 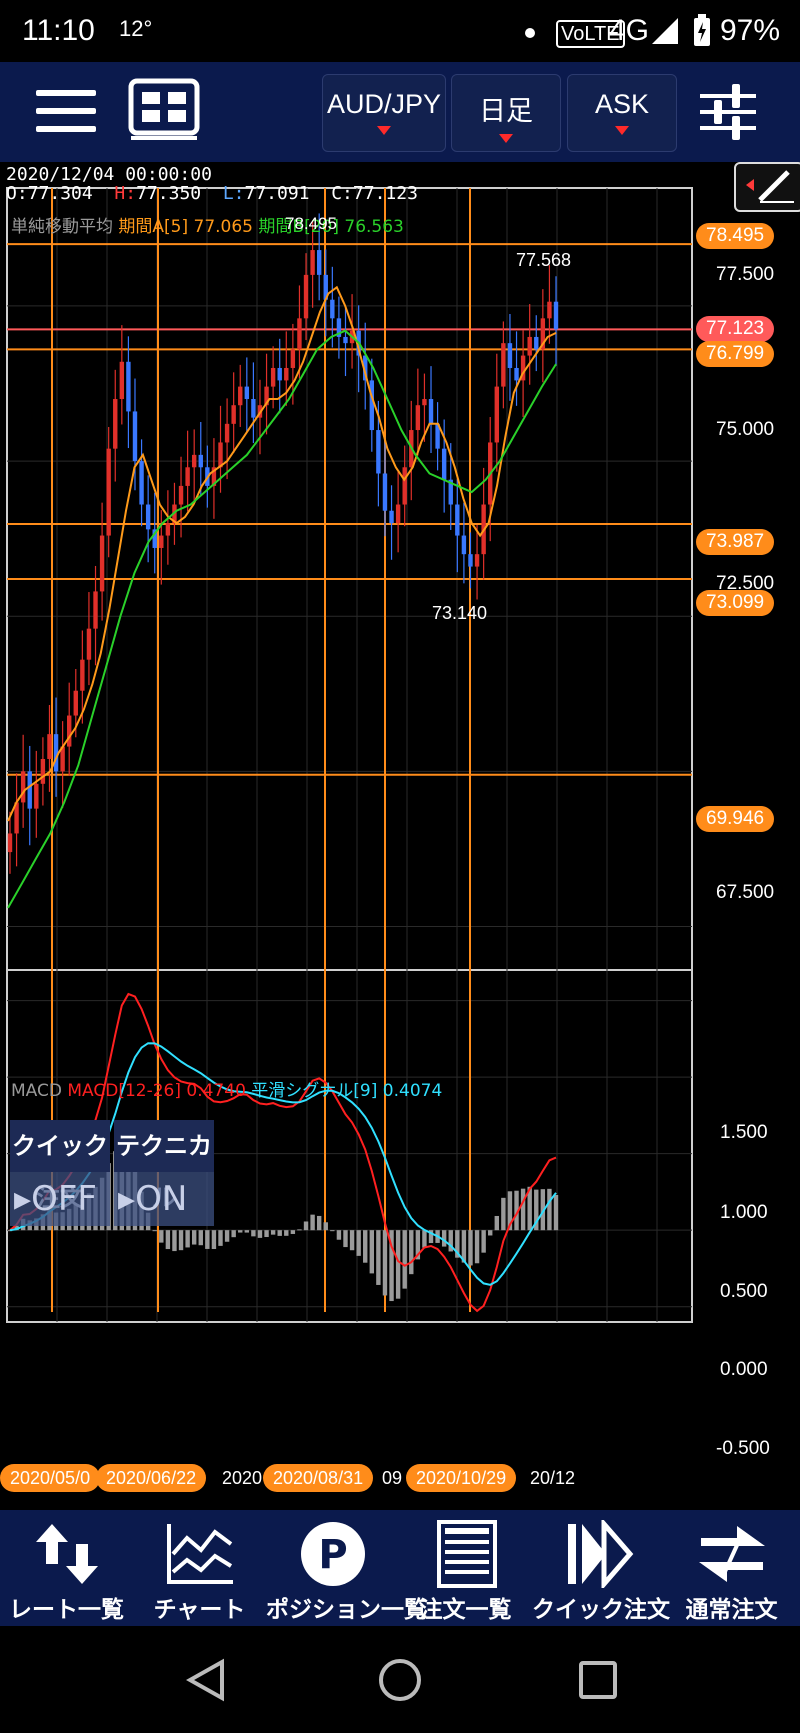 I want to click on pair-selector: AUD/JPY, so click(x=384, y=113).